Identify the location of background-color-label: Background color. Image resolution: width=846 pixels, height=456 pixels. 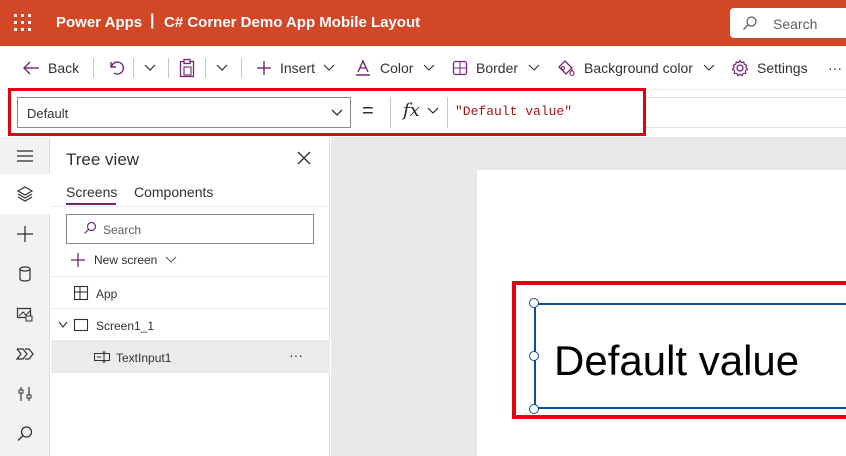
(638, 68).